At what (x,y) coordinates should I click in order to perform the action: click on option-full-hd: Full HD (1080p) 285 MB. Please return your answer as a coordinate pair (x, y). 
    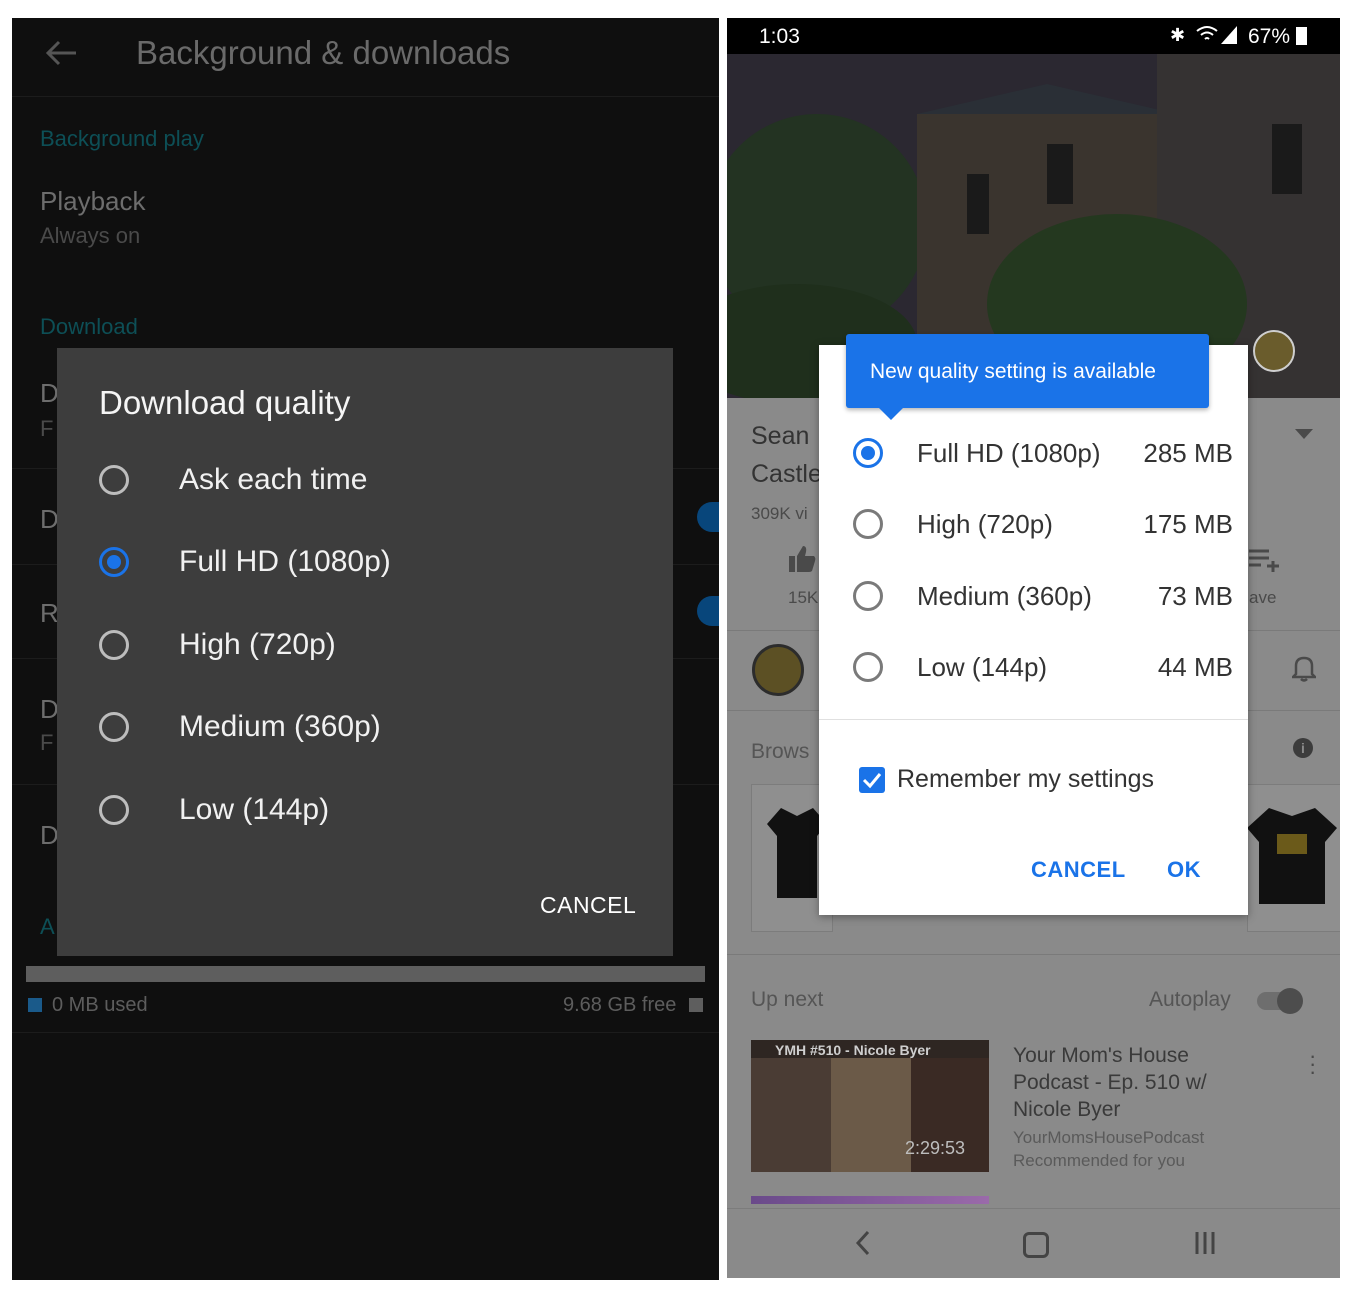
    Looking at the image, I should click on (1043, 453).